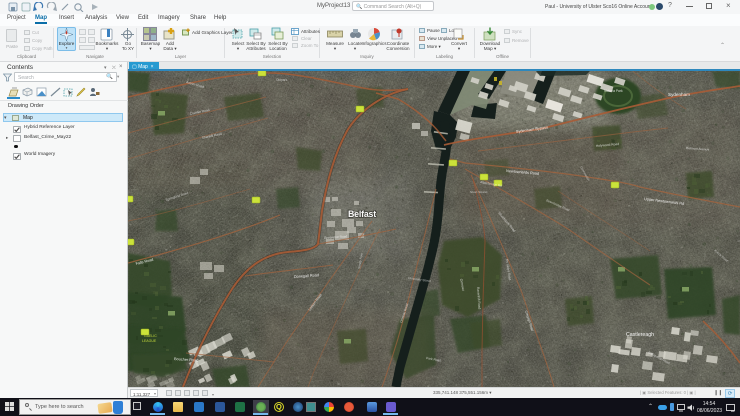 This screenshot has width=740, height=416. What do you see at coordinates (613, 91) in the screenshot?
I see `svg-text: Victoria Park` at bounding box center [613, 91].